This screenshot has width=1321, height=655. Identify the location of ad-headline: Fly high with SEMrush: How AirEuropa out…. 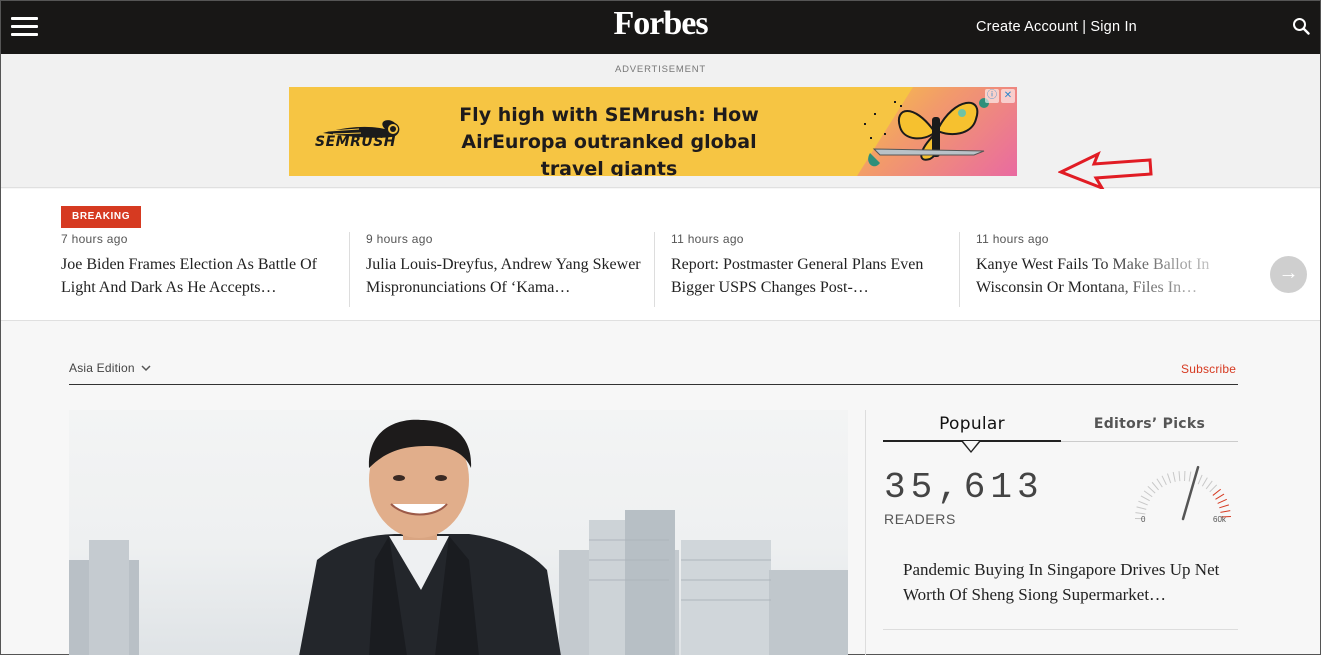
(609, 140).